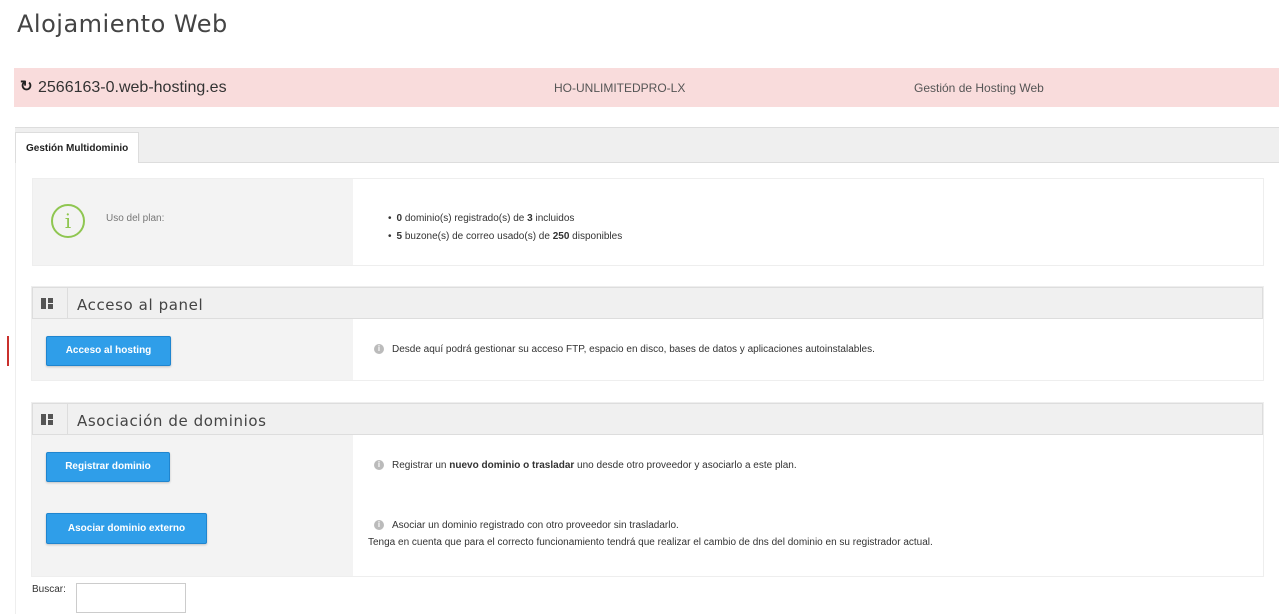 Image resolution: width=1279 pixels, height=614 pixels. I want to click on associate-external-domain-button: Asociar dominio externo, so click(126, 528).